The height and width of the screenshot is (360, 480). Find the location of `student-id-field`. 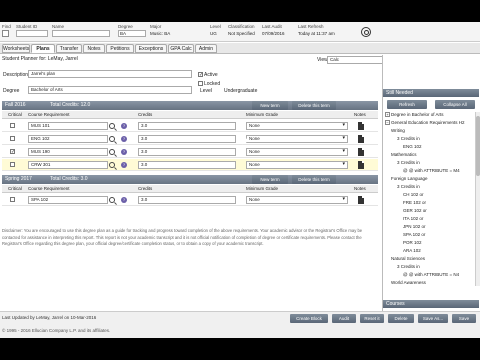

student-id-field is located at coordinates (32, 33).